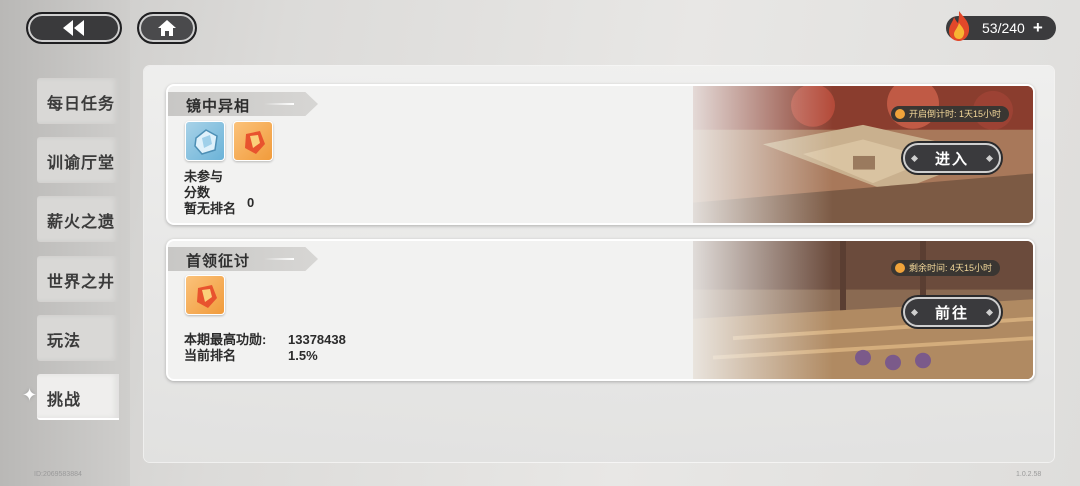 The width and height of the screenshot is (1080, 486). I want to click on nav-label: 挑战, so click(64, 400).